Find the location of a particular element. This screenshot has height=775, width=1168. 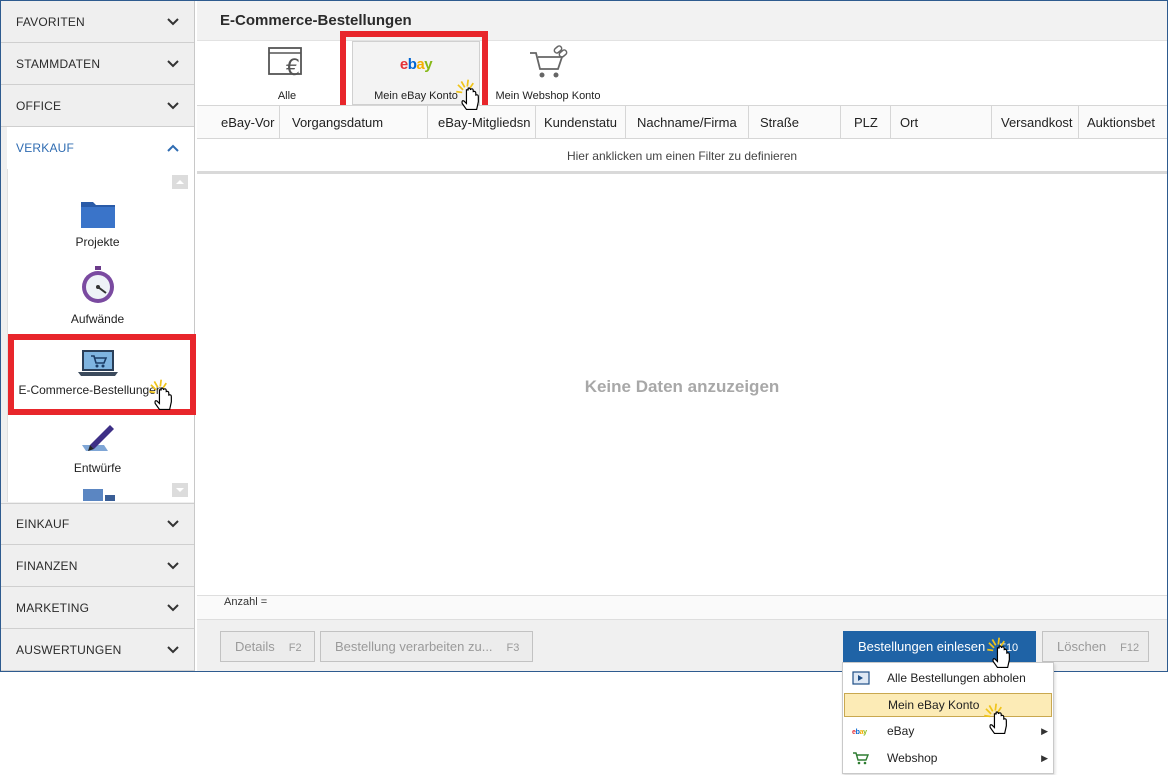

column-header: Auktionsbet is located at coordinates (1123, 122).